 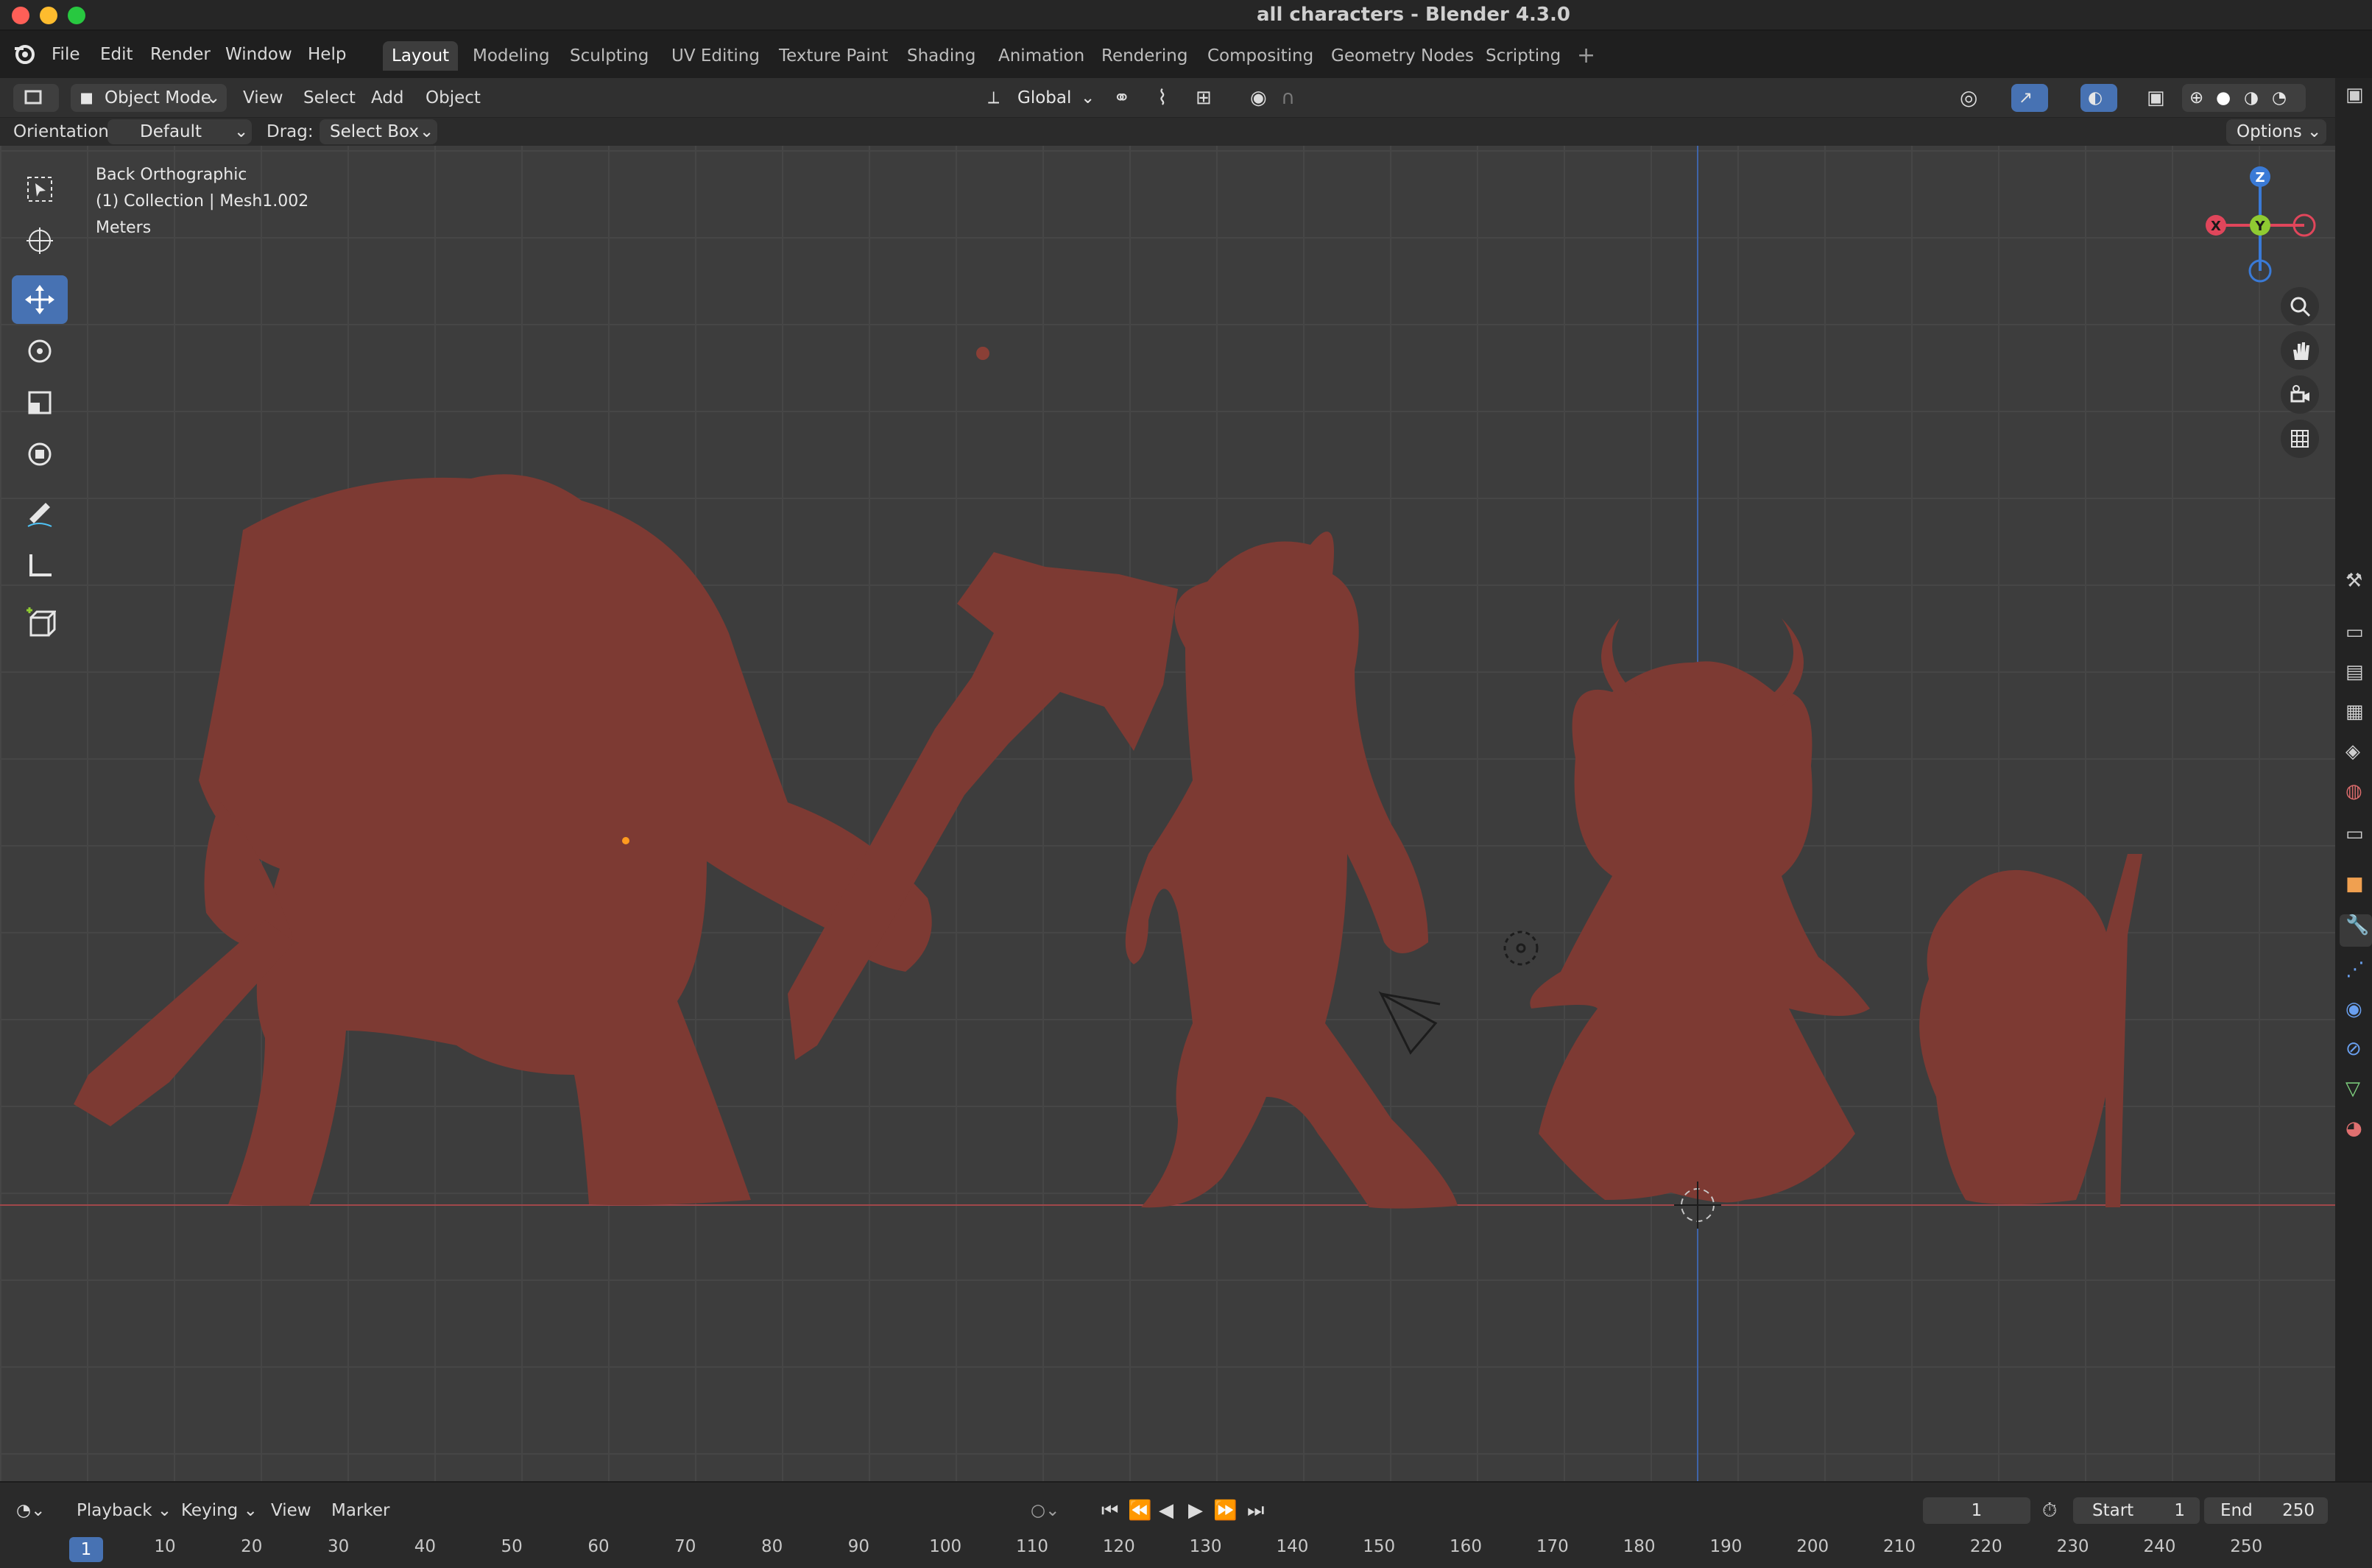 What do you see at coordinates (40, 351) in the screenshot?
I see `rotate-tool` at bounding box center [40, 351].